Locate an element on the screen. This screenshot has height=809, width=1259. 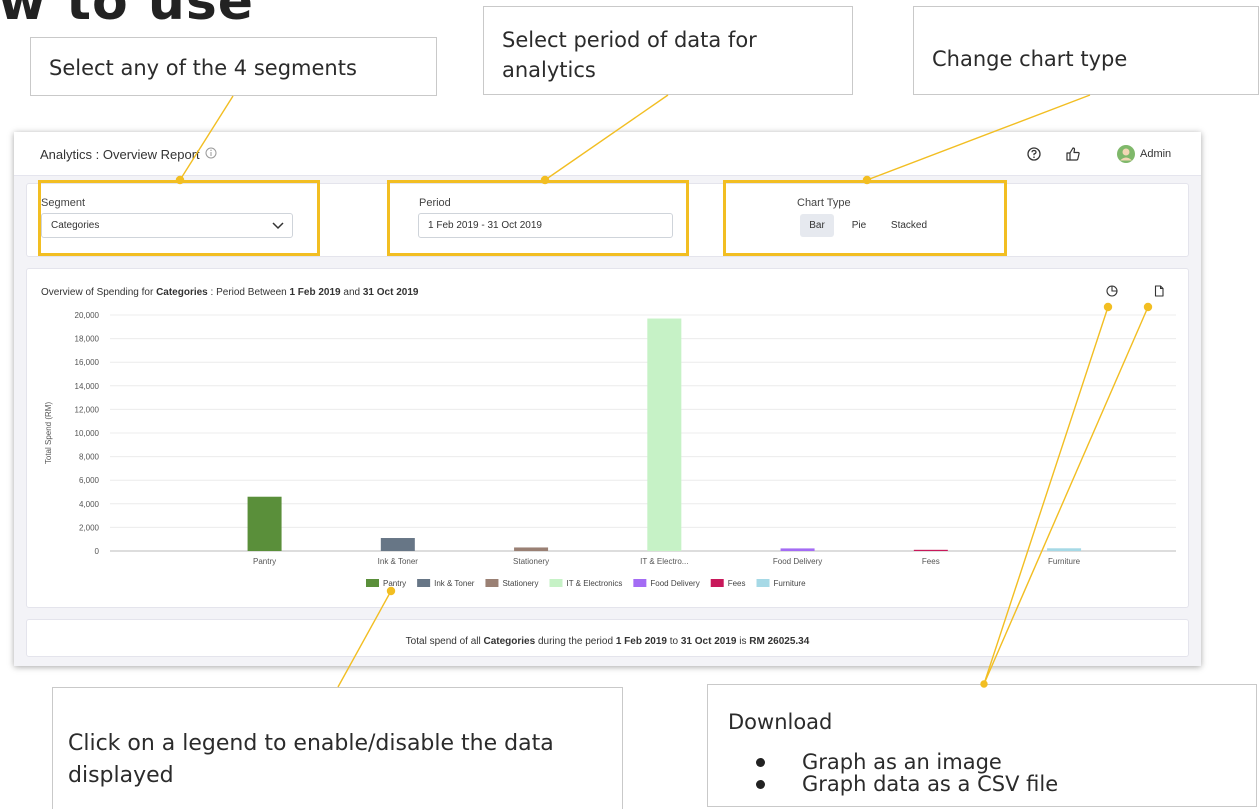
y-tick-label: 18,000 is located at coordinates (87, 339).